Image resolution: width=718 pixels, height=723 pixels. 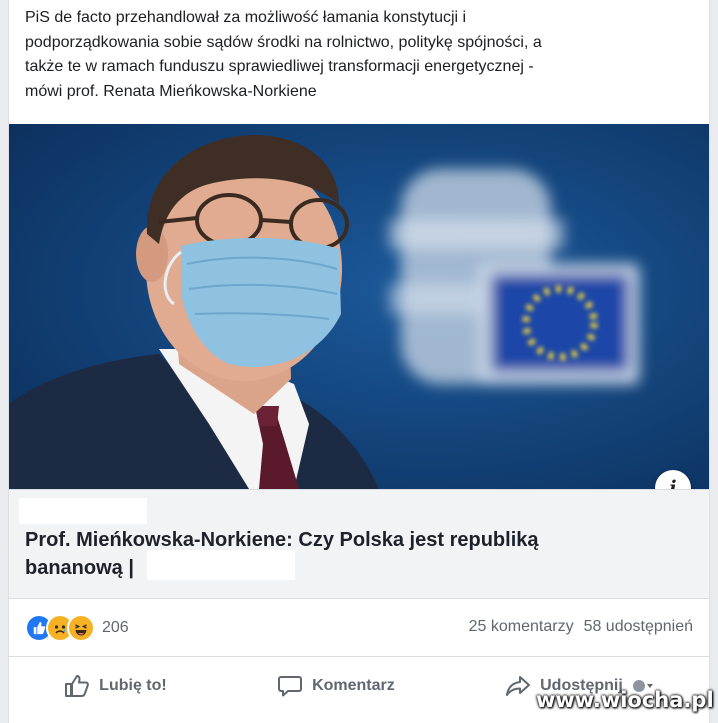 I want to click on like-button: Lubię to!, so click(x=115, y=686).